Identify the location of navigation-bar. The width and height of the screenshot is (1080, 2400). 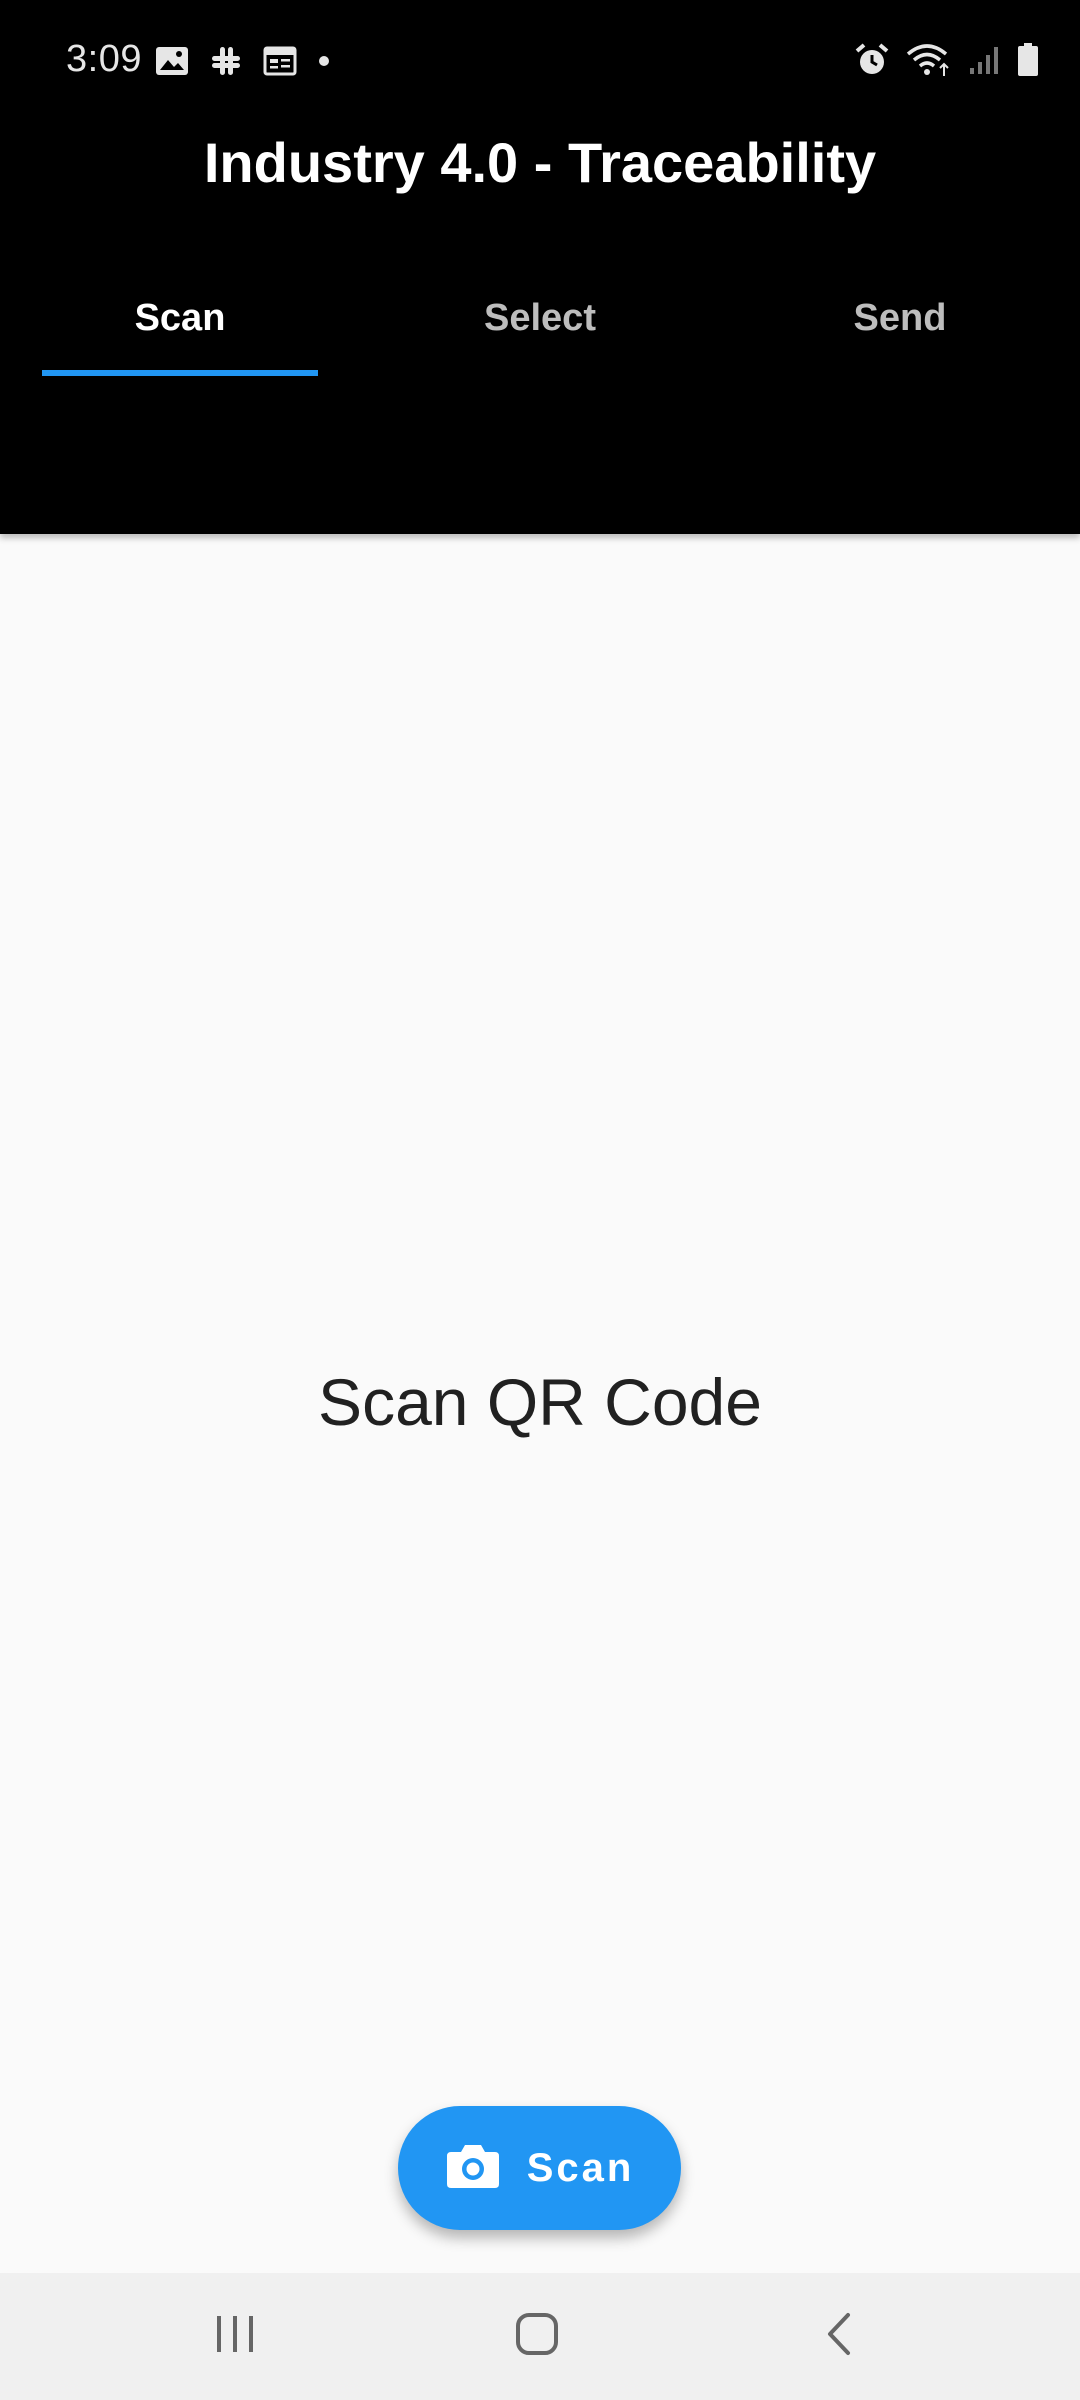
(540, 2336).